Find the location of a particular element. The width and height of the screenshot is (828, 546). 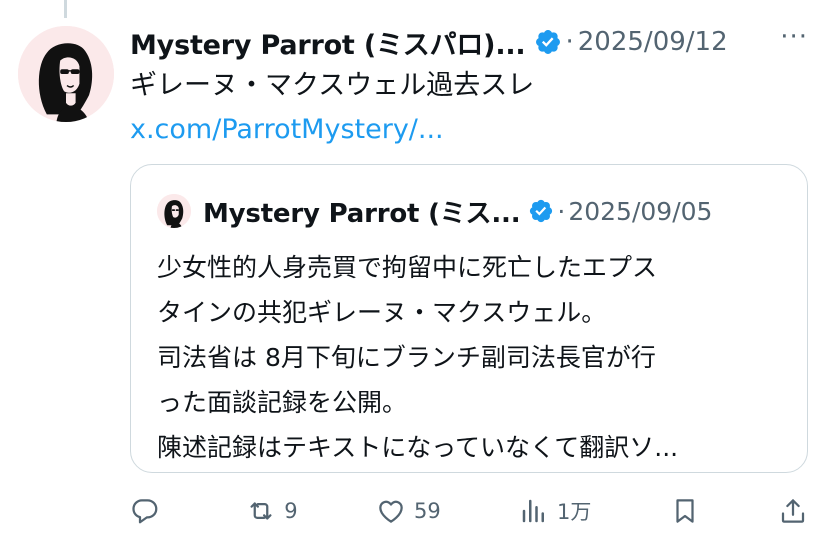

like-button: 59 is located at coordinates (408, 511).